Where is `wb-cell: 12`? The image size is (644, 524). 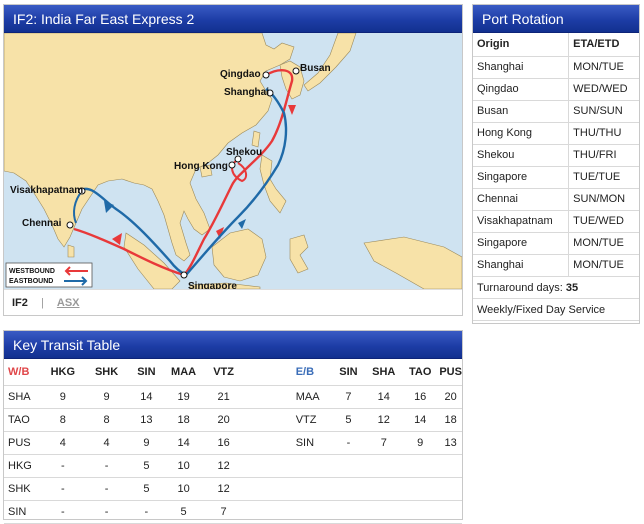
wb-cell: 12 is located at coordinates (223, 489).